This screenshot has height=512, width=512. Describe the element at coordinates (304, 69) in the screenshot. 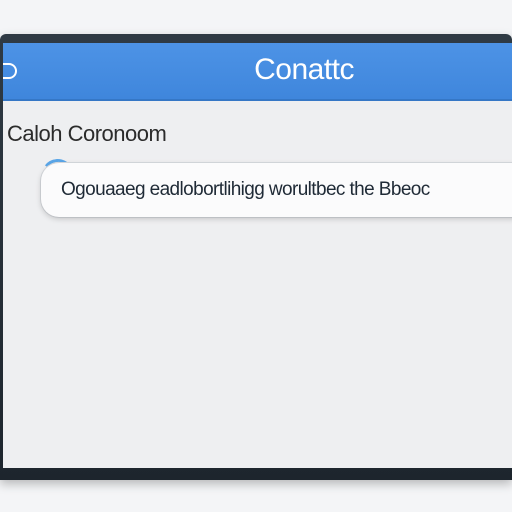

I see `header-title: Conattc` at that location.